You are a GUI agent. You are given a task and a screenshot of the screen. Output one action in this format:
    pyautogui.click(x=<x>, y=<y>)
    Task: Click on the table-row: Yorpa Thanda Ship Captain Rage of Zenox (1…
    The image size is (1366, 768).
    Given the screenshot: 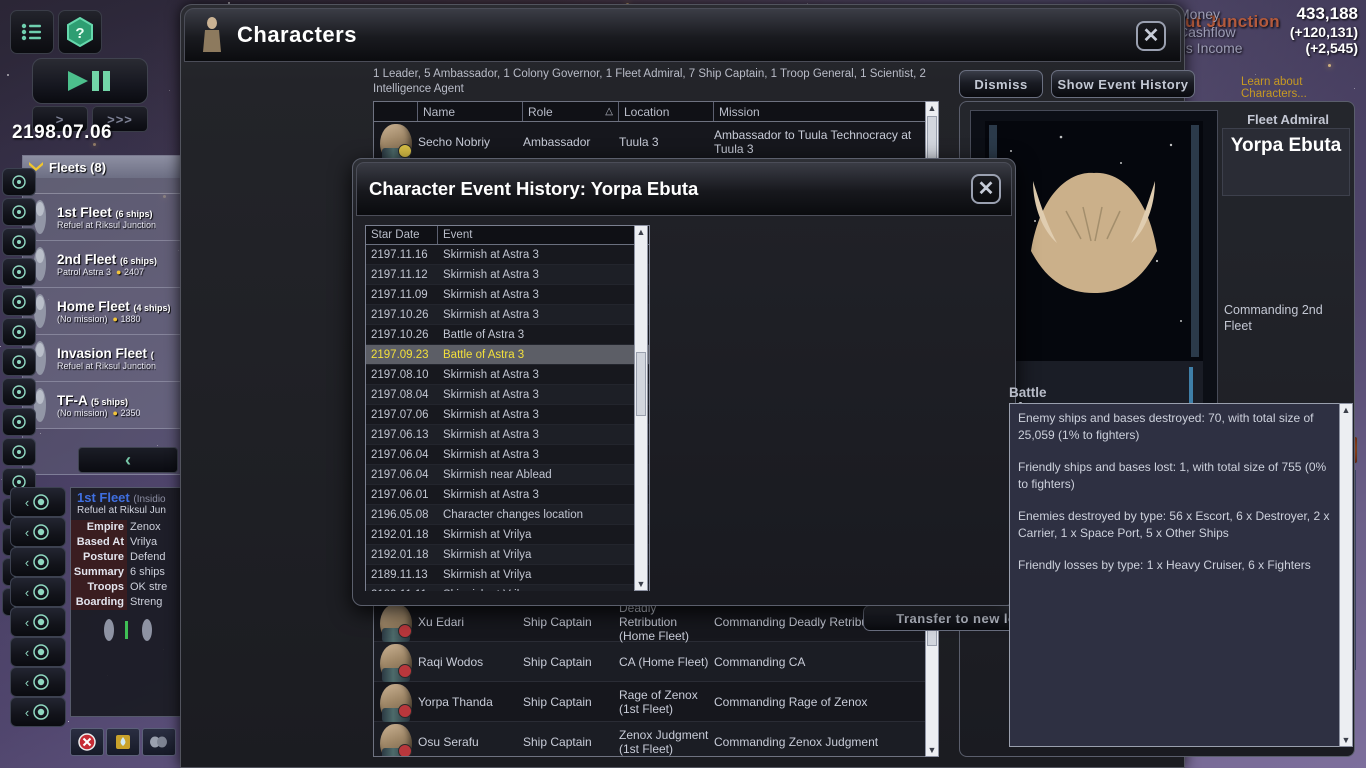 What is the action you would take?
    pyautogui.click(x=654, y=702)
    